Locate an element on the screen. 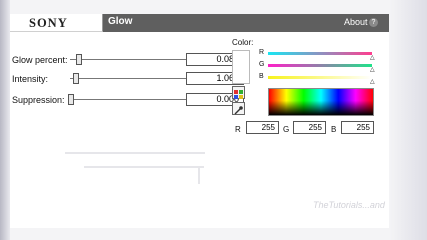  palette-icon is located at coordinates (238, 92).